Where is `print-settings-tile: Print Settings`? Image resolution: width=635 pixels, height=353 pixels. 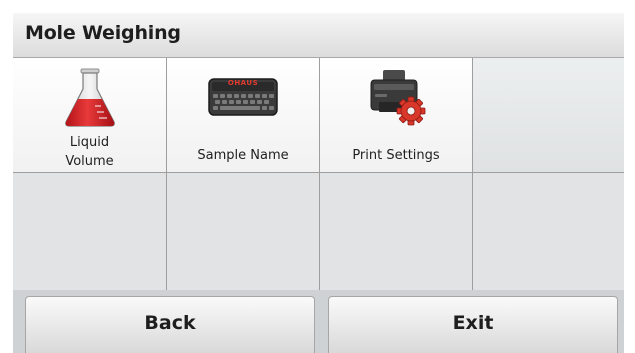 print-settings-tile: Print Settings is located at coordinates (396, 115).